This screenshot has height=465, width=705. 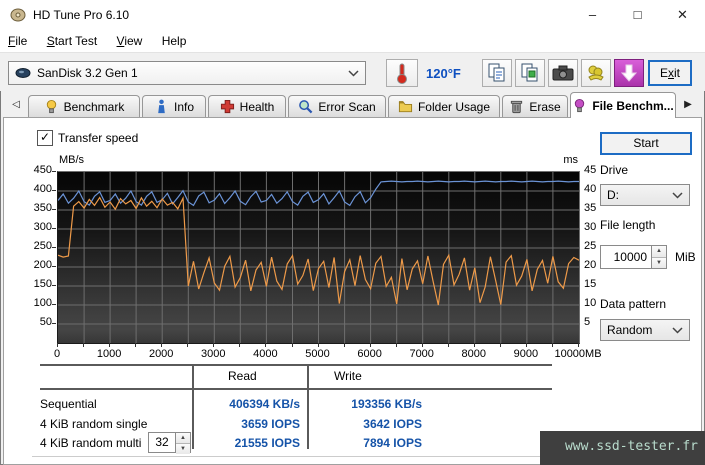 I want to click on donate-button, so click(x=596, y=73).